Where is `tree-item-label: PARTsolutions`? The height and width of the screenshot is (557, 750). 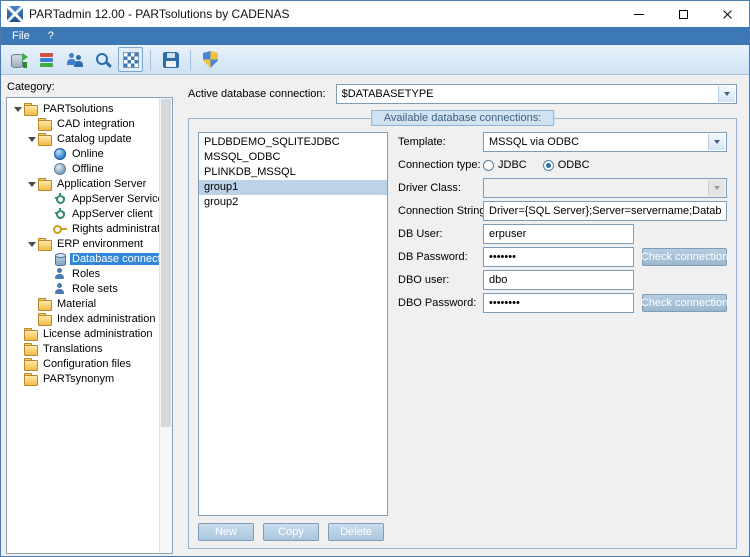
tree-item-label: PARTsolutions is located at coordinates (78, 108).